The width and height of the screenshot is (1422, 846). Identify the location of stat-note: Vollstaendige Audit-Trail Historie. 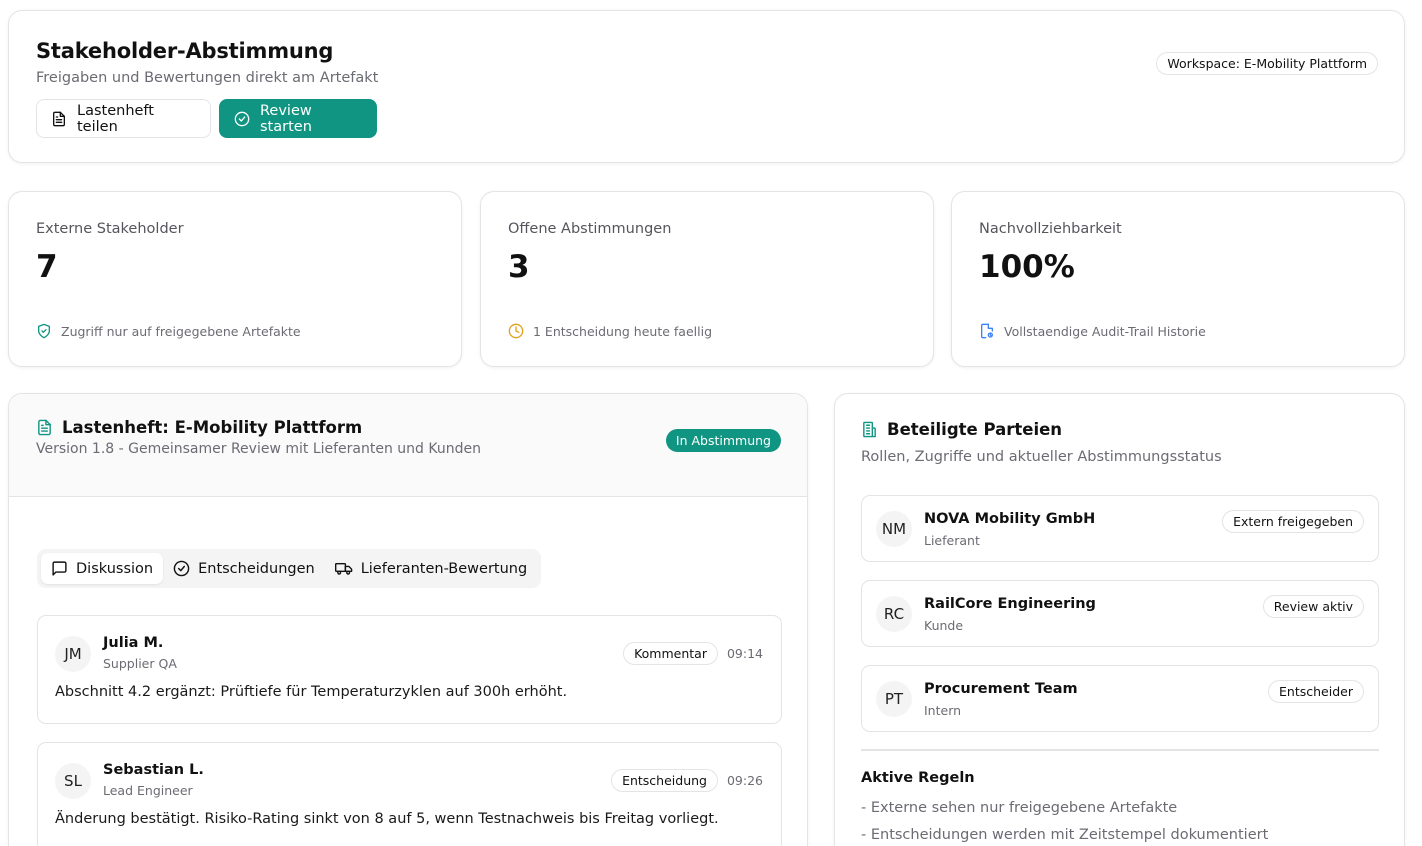
(1092, 331).